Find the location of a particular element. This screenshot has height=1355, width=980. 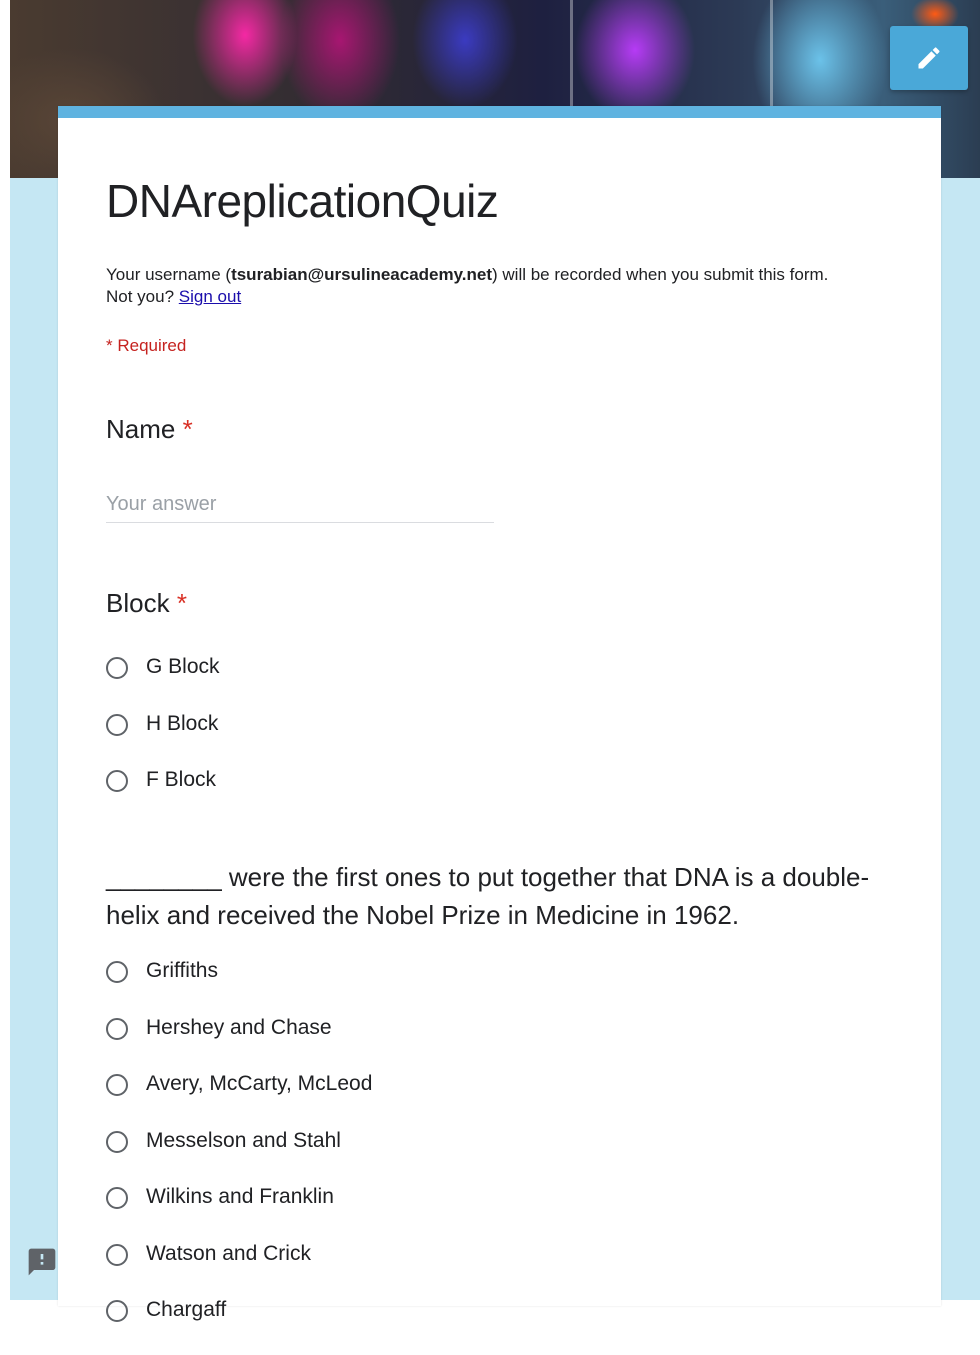

dna-option-avery-mccarty-mcleod: Avery, McCarty, McLeod is located at coordinates (406, 1100).